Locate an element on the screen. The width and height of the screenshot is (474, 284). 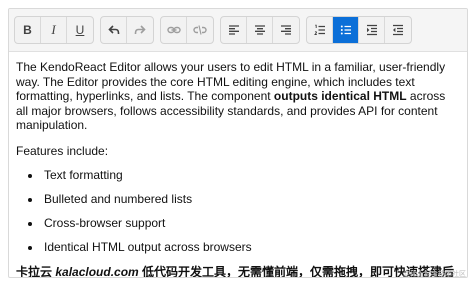
intro-bold-text: outputs identical HTML is located at coordinates (340, 96).